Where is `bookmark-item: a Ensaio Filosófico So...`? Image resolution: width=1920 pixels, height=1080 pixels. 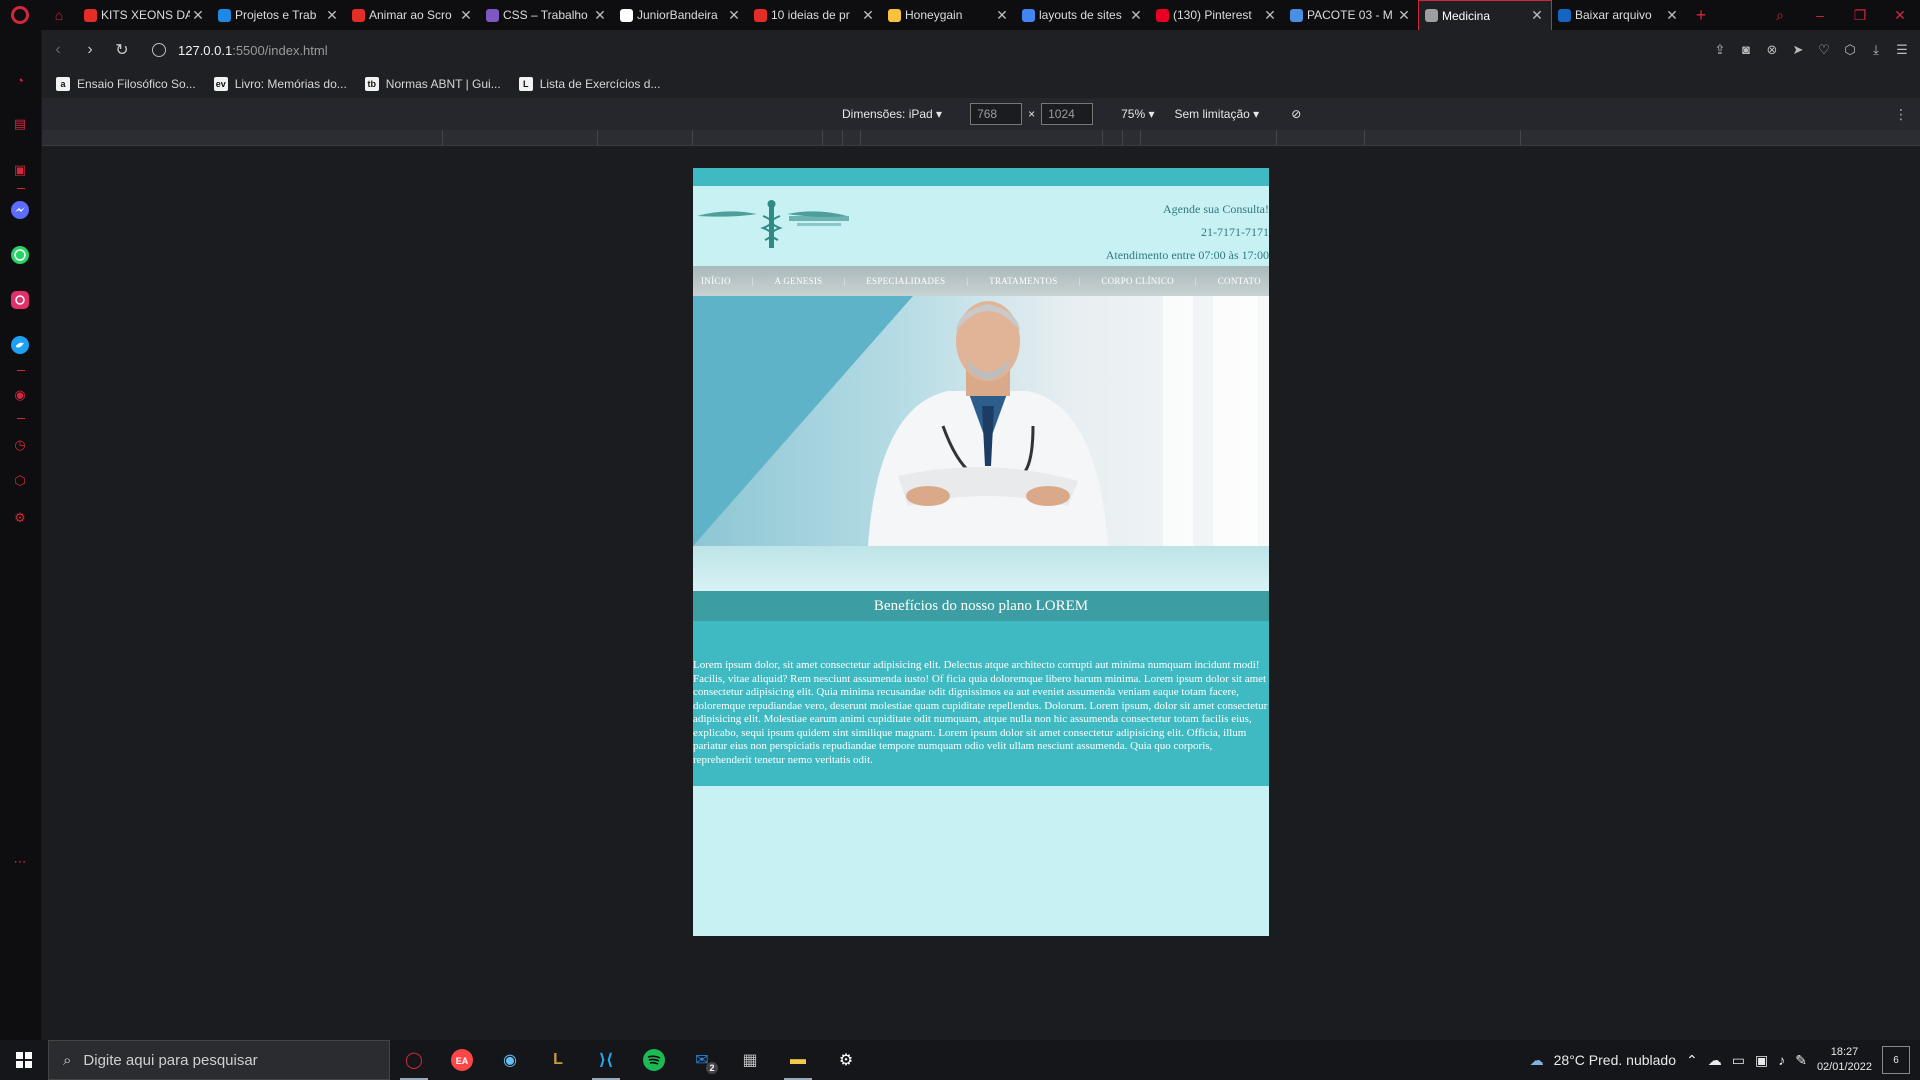 bookmark-item: a Ensaio Filosófico So... is located at coordinates (126, 84).